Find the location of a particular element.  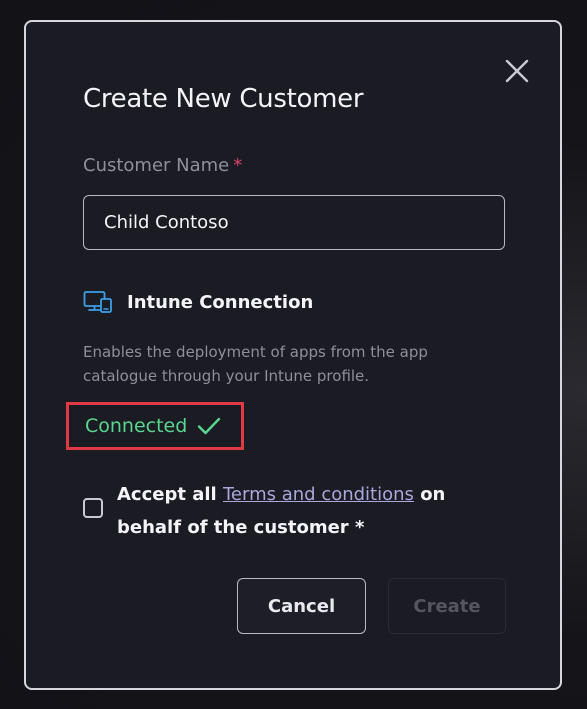

connection-status: Connected is located at coordinates (155, 426).